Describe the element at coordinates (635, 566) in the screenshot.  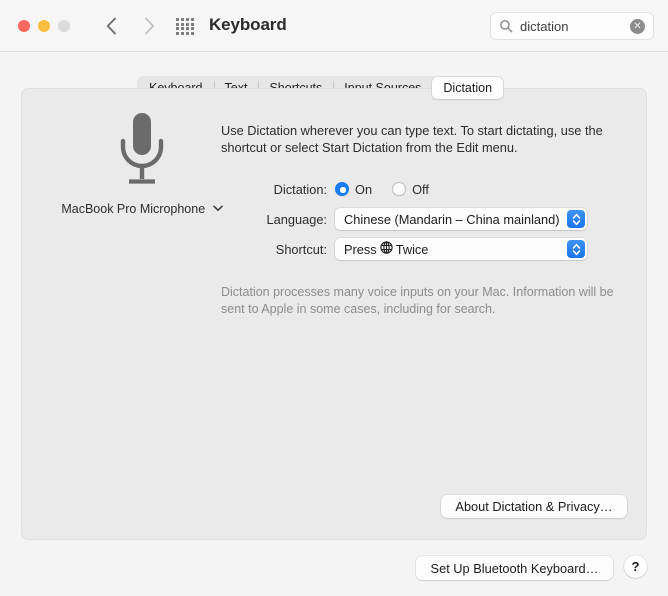
I see `help-button: ?` at that location.